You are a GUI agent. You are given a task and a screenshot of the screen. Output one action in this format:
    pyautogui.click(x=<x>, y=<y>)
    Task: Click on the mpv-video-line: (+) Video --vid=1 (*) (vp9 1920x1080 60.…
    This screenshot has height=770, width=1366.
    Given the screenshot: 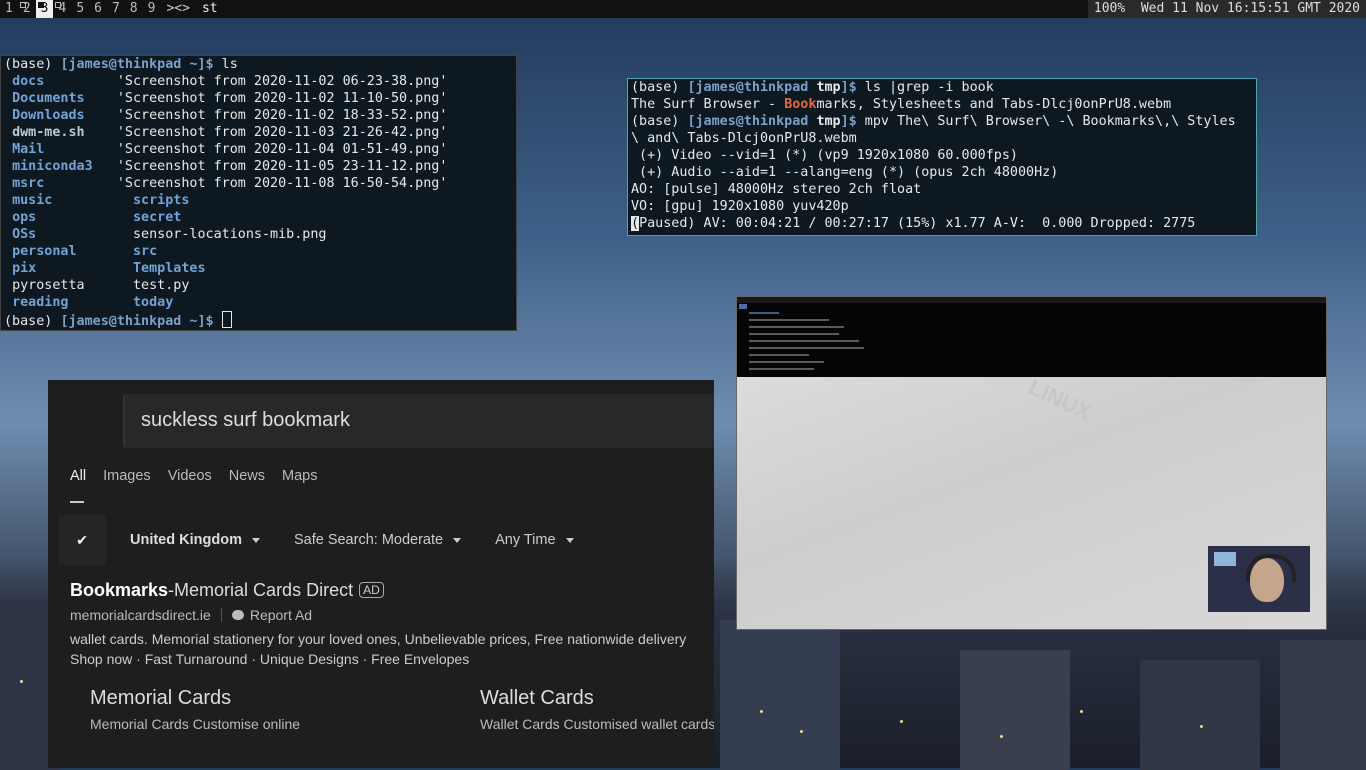 What is the action you would take?
    pyautogui.click(x=824, y=155)
    